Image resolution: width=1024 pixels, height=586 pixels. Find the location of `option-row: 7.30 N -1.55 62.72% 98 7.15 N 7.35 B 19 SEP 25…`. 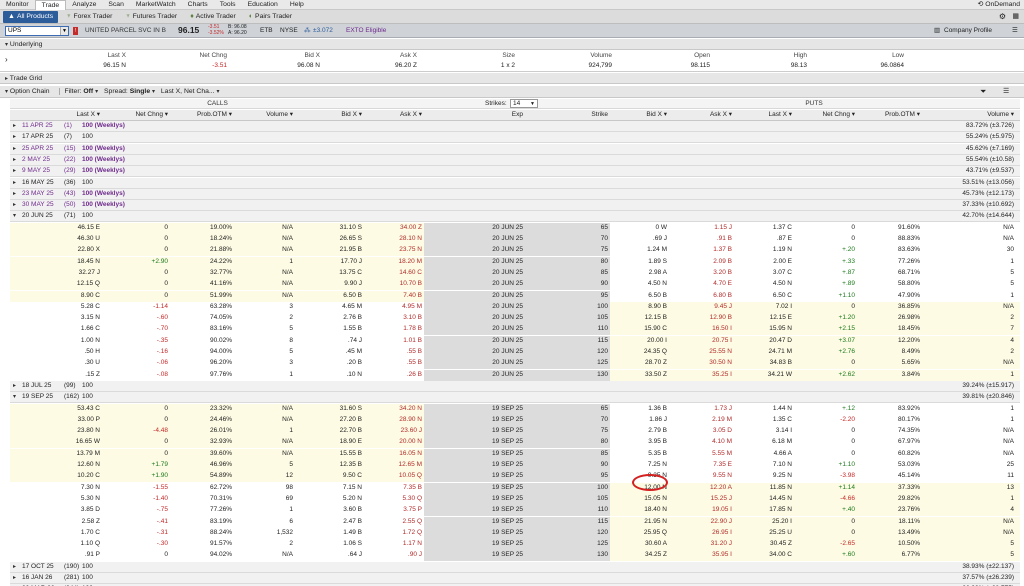

option-row: 7.30 N -1.55 62.72% 98 7.15 N 7.35 B 19 SEP 25… is located at coordinates (515, 488).